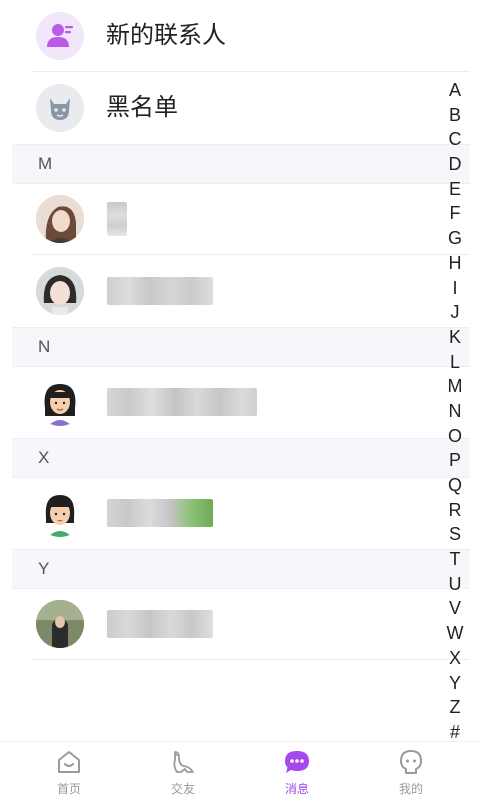  I want to click on index-letter-h: H, so click(455, 263).